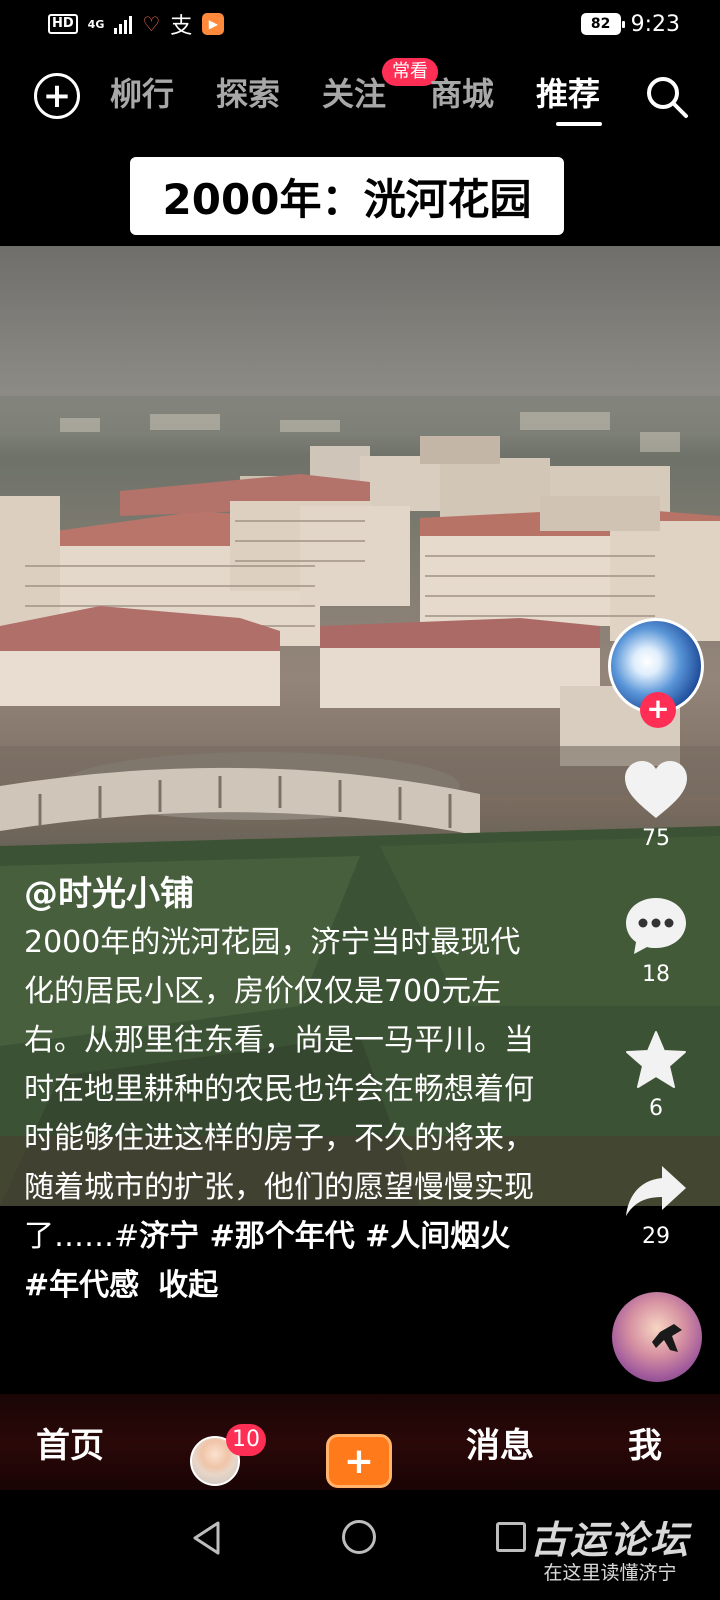  What do you see at coordinates (656, 838) in the screenshot?
I see `like-count: 75` at bounding box center [656, 838].